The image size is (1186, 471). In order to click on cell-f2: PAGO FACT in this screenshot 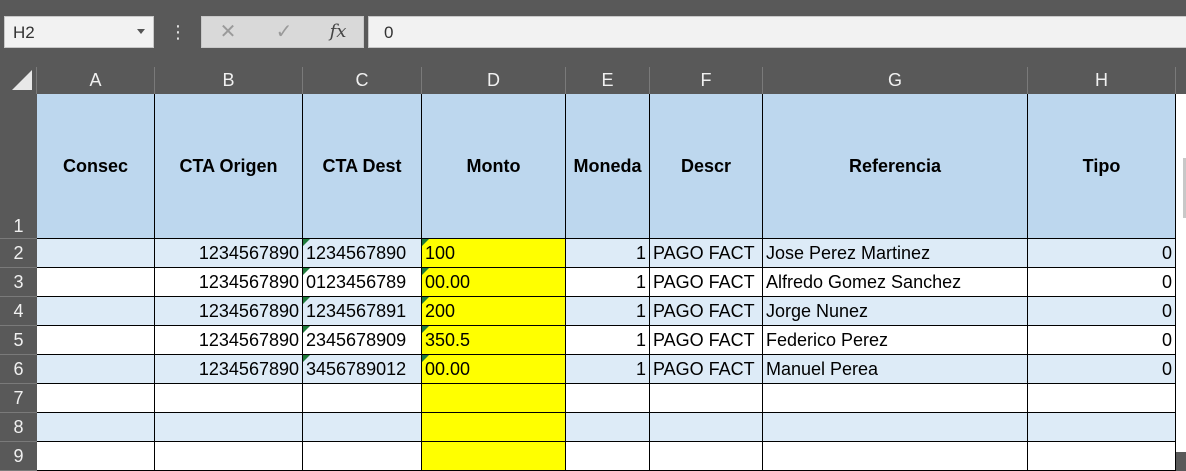, I will do `click(706, 253)`.